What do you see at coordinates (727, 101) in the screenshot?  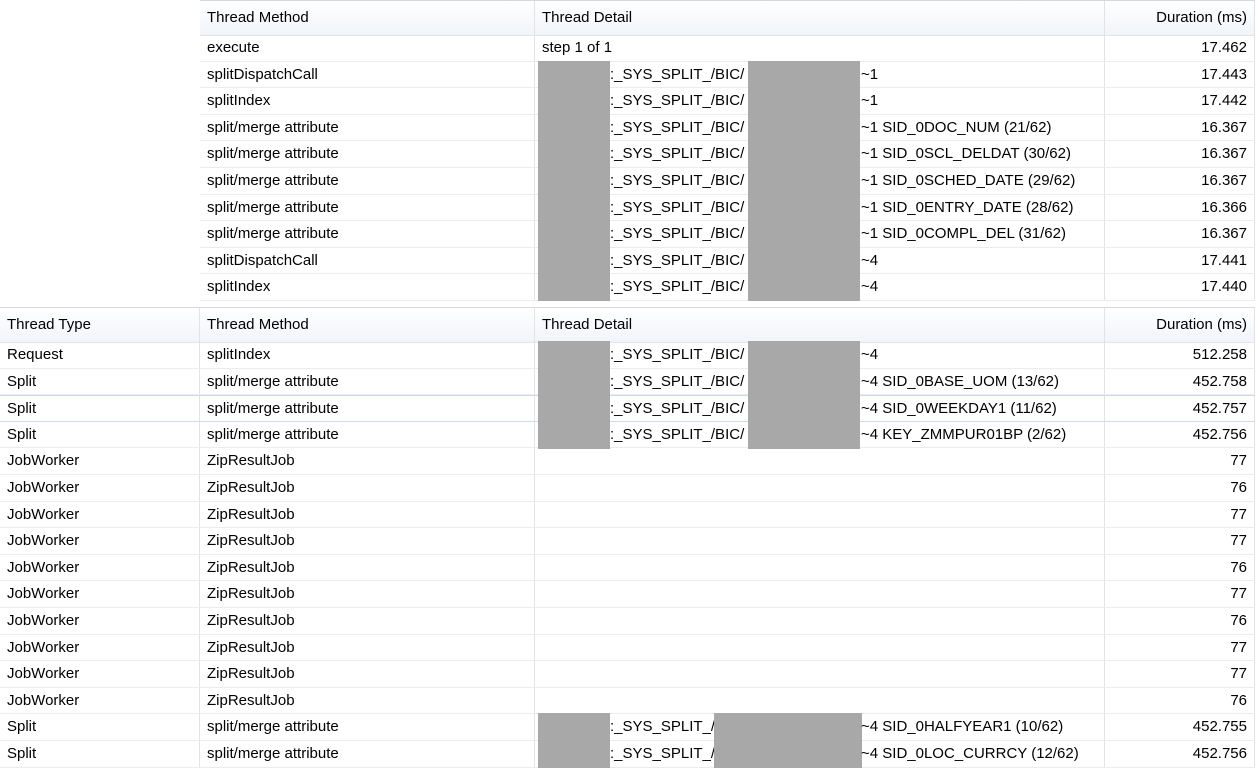 I see `table-row: splitIndex:_SYS_SPLIT_/BIC/ ~1 17.442` at bounding box center [727, 101].